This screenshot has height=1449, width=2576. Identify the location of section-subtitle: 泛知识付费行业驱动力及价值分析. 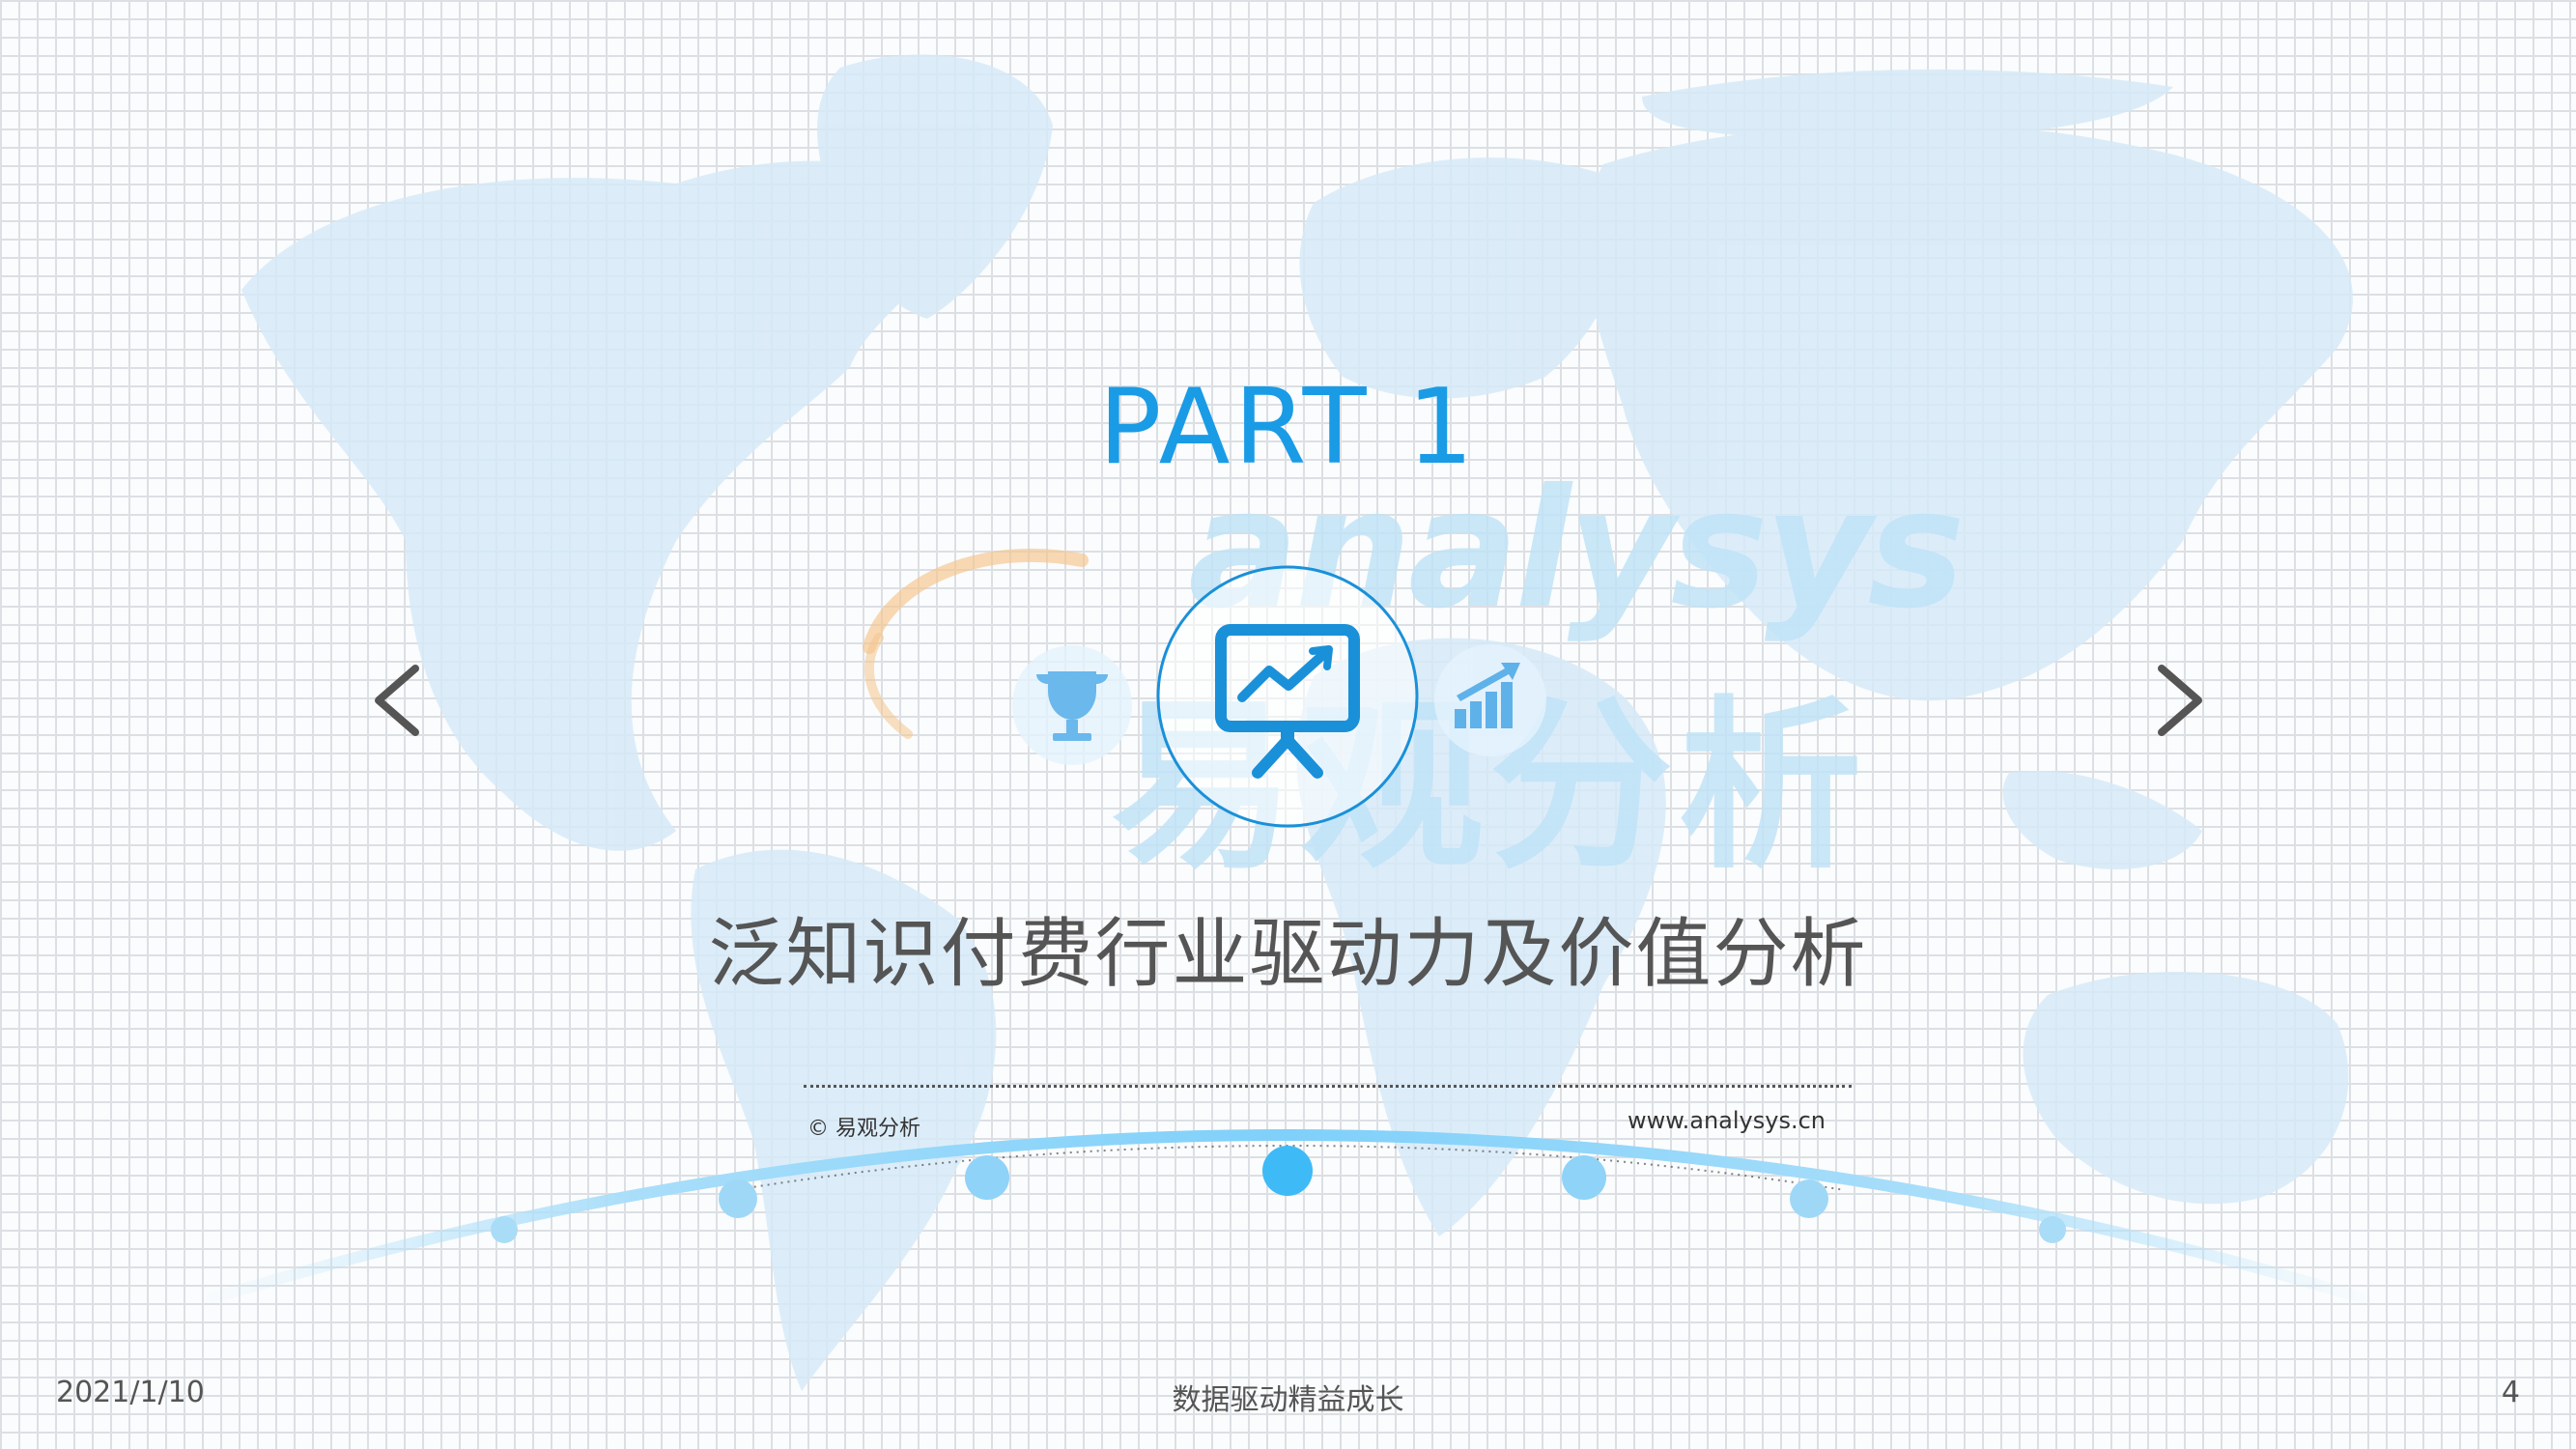
(1288, 954).